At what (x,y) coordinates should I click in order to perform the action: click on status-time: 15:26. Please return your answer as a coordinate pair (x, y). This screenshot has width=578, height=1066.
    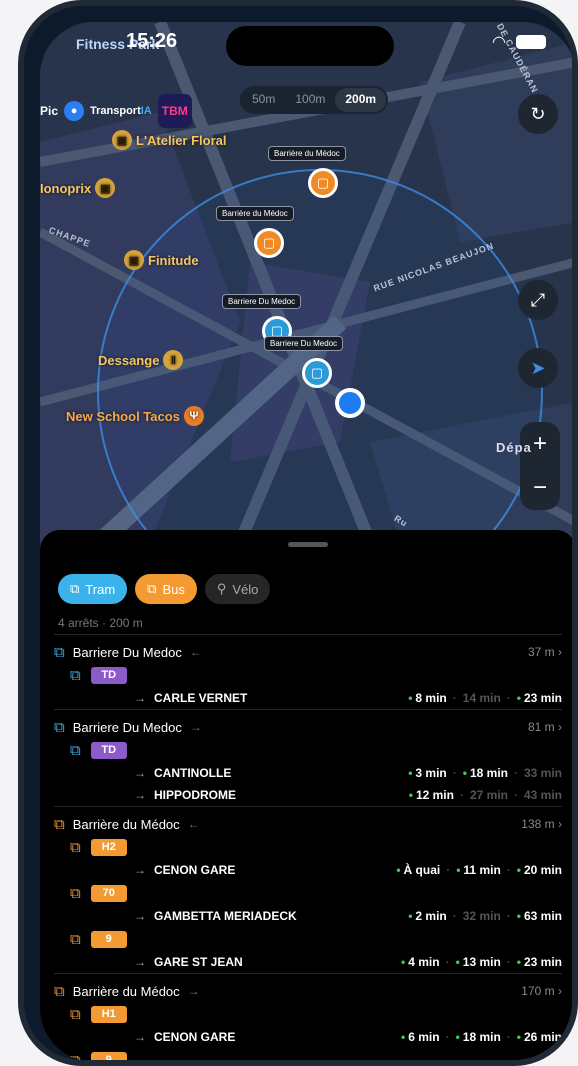
    Looking at the image, I should click on (152, 41).